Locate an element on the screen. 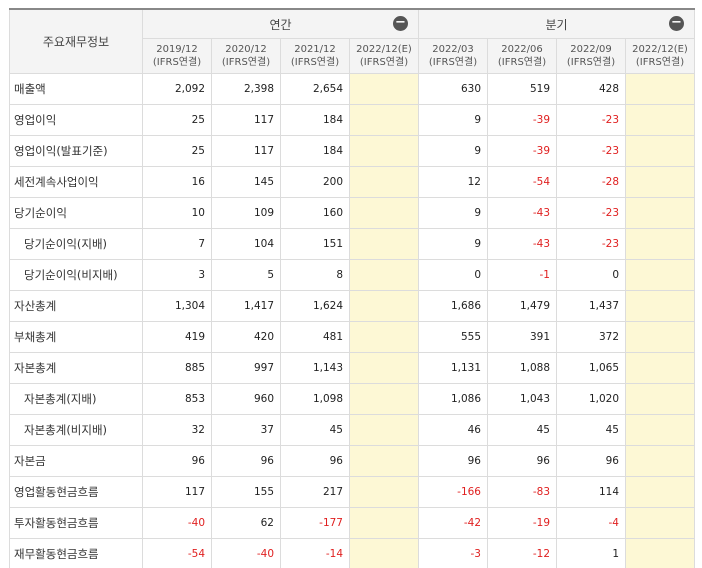 The height and width of the screenshot is (568, 702). table-row: 부채총계 419 420 481 555 391 372 is located at coordinates (352, 337).